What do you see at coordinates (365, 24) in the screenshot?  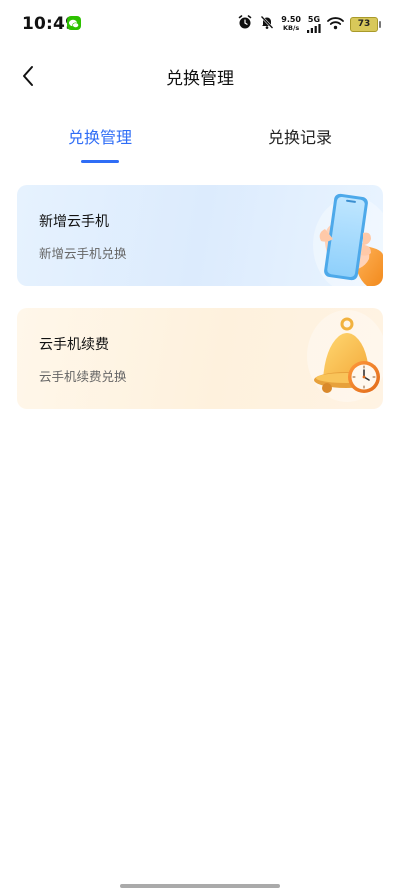 I see `battery-indicator: 73` at bounding box center [365, 24].